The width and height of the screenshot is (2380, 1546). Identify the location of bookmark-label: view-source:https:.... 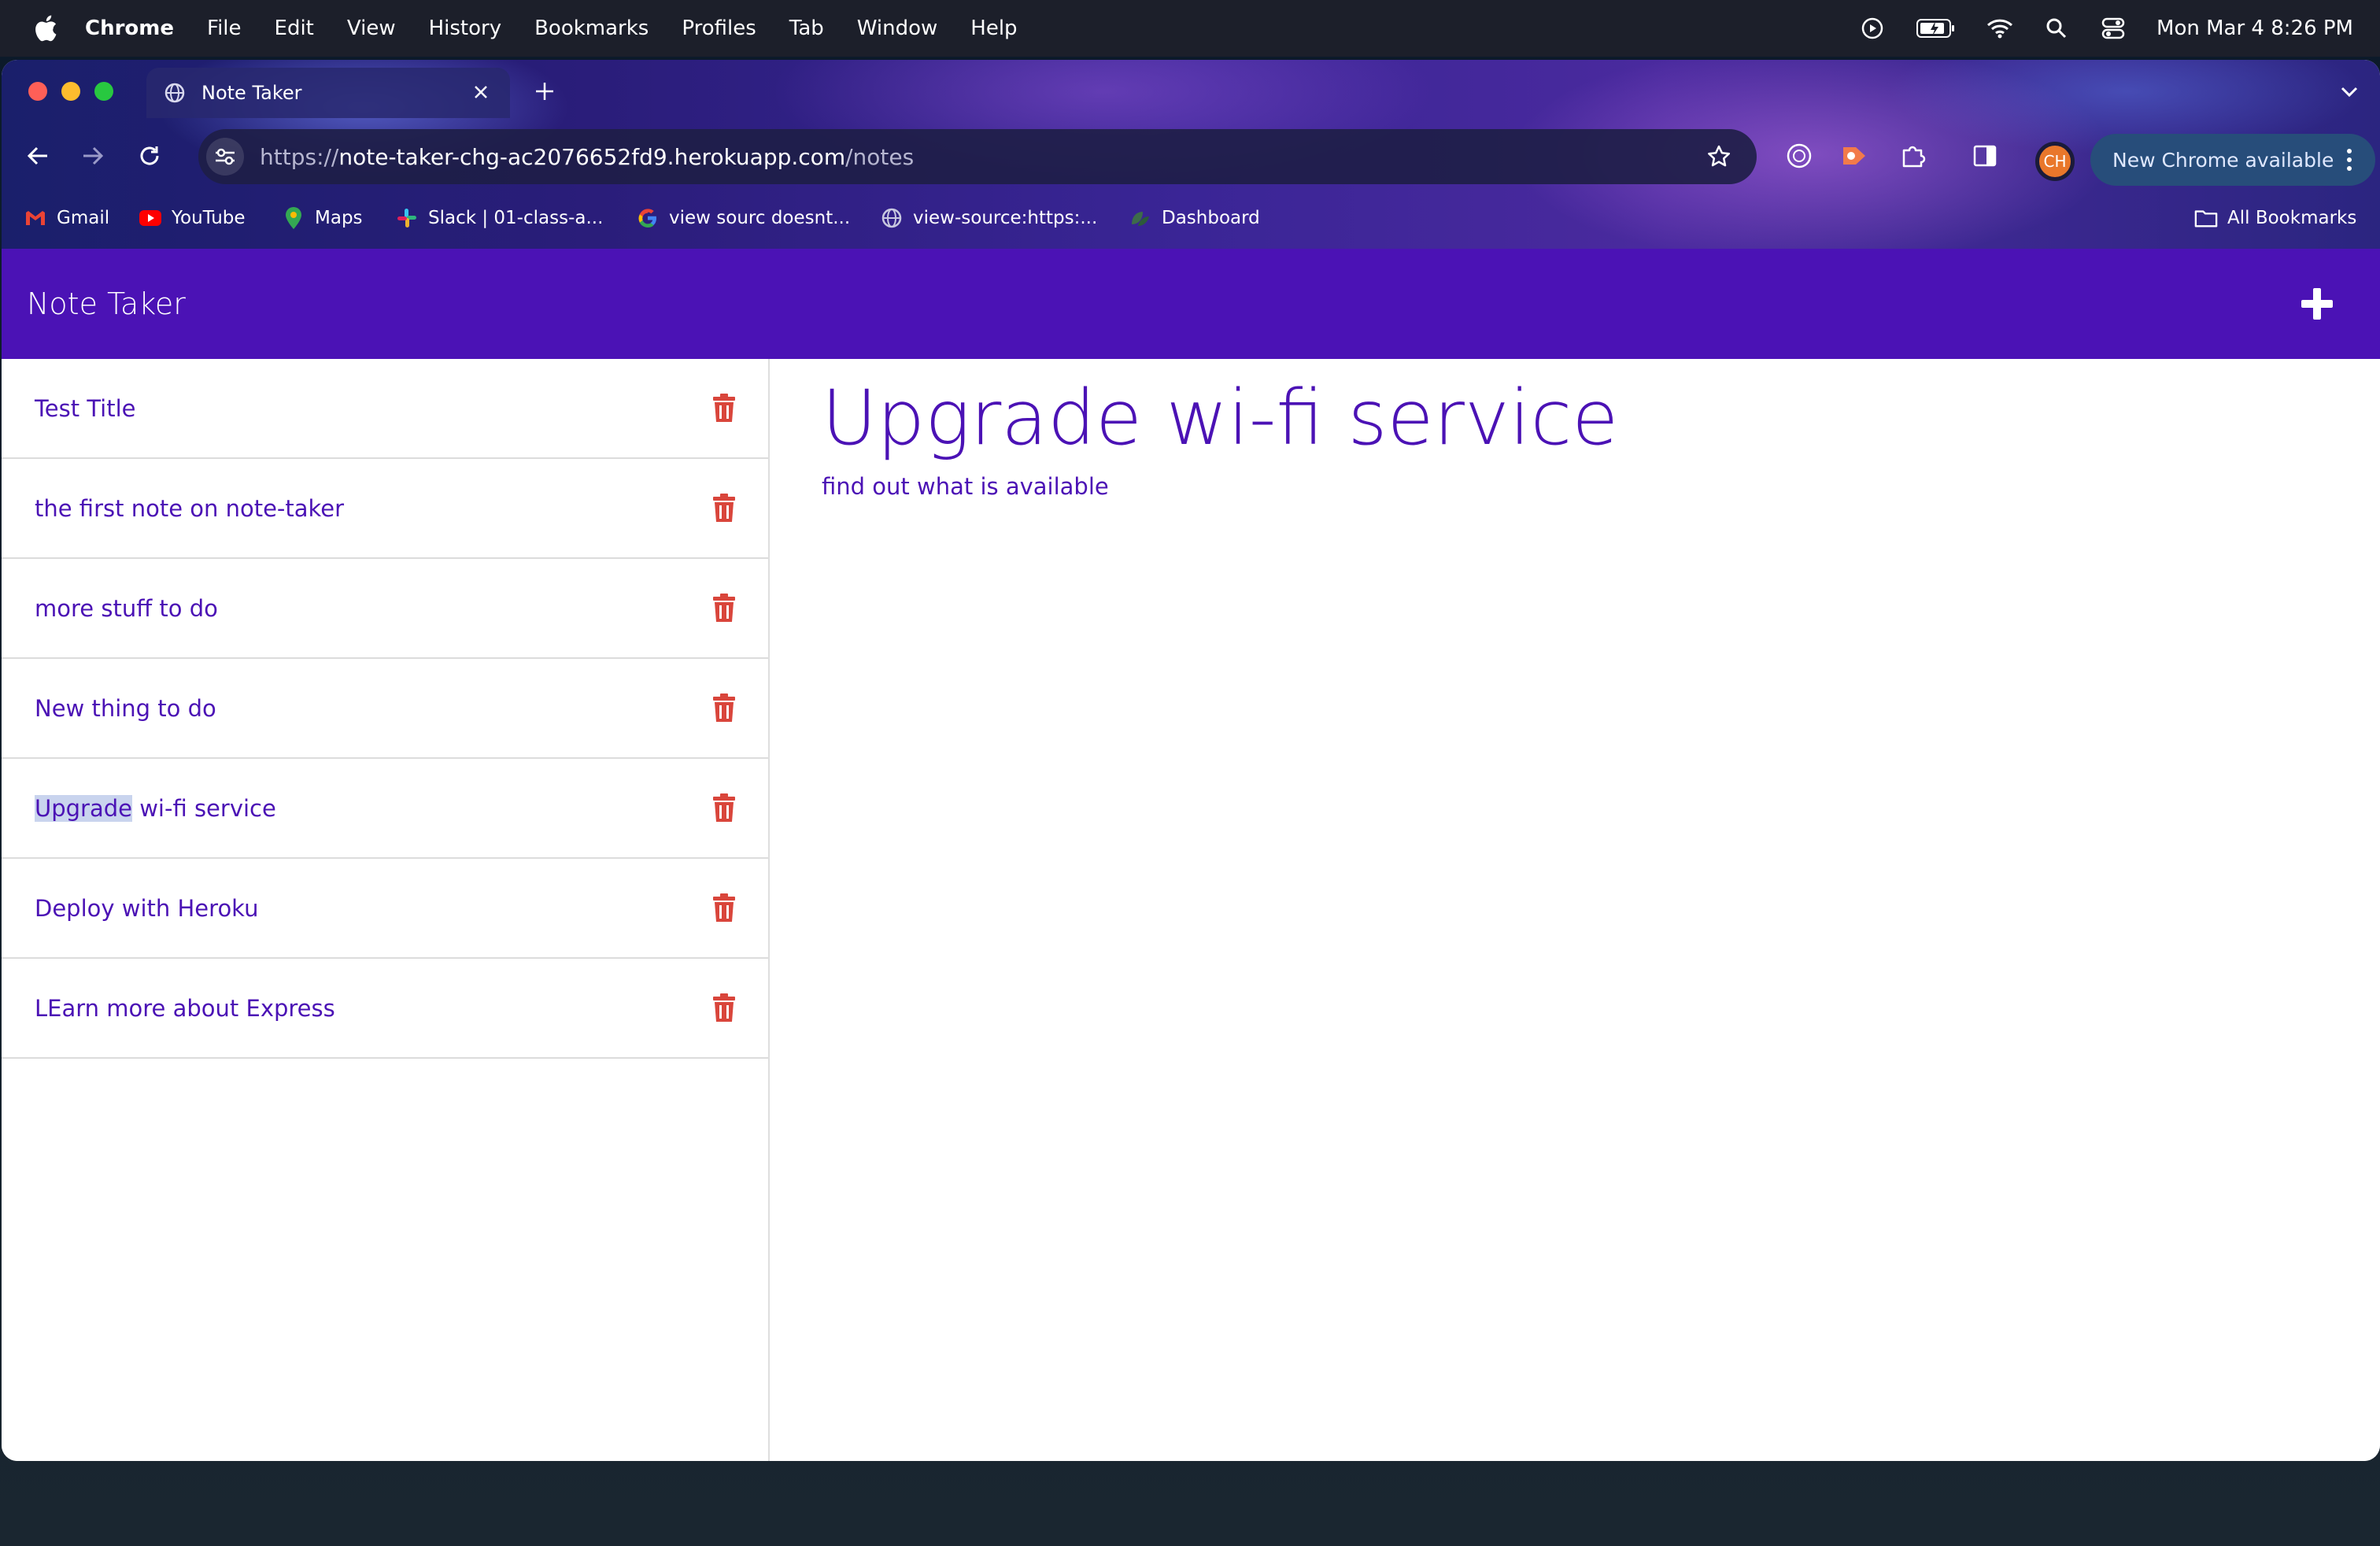
(1005, 218).